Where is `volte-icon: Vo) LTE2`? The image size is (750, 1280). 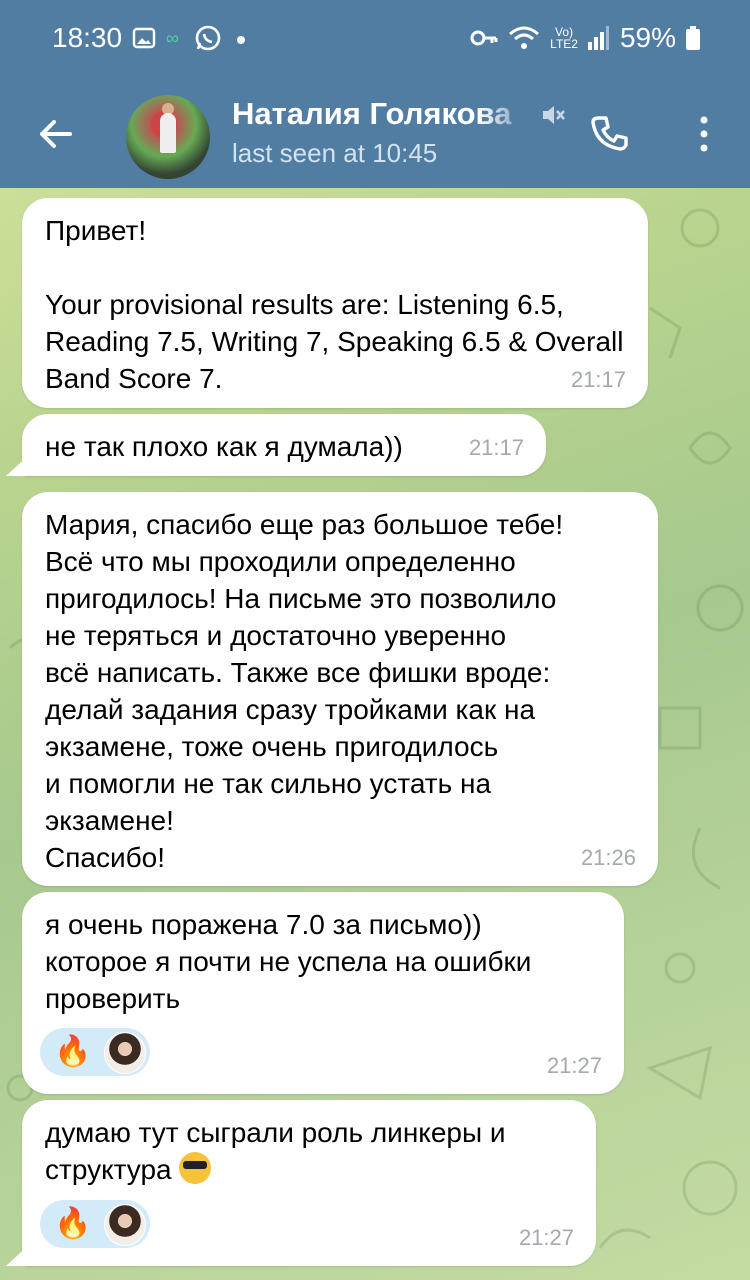 volte-icon: Vo) LTE2 is located at coordinates (564, 38).